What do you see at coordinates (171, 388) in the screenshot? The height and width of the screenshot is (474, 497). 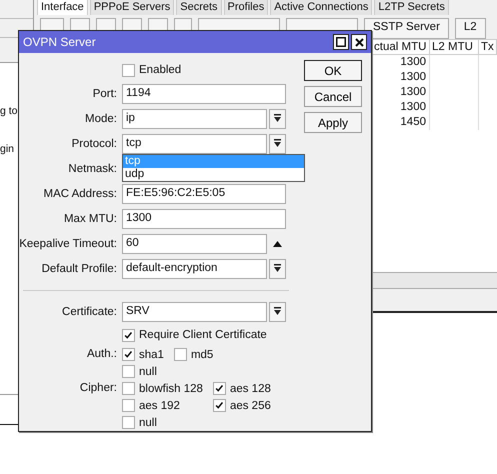 I see `checkbox-label: blowfish 128` at bounding box center [171, 388].